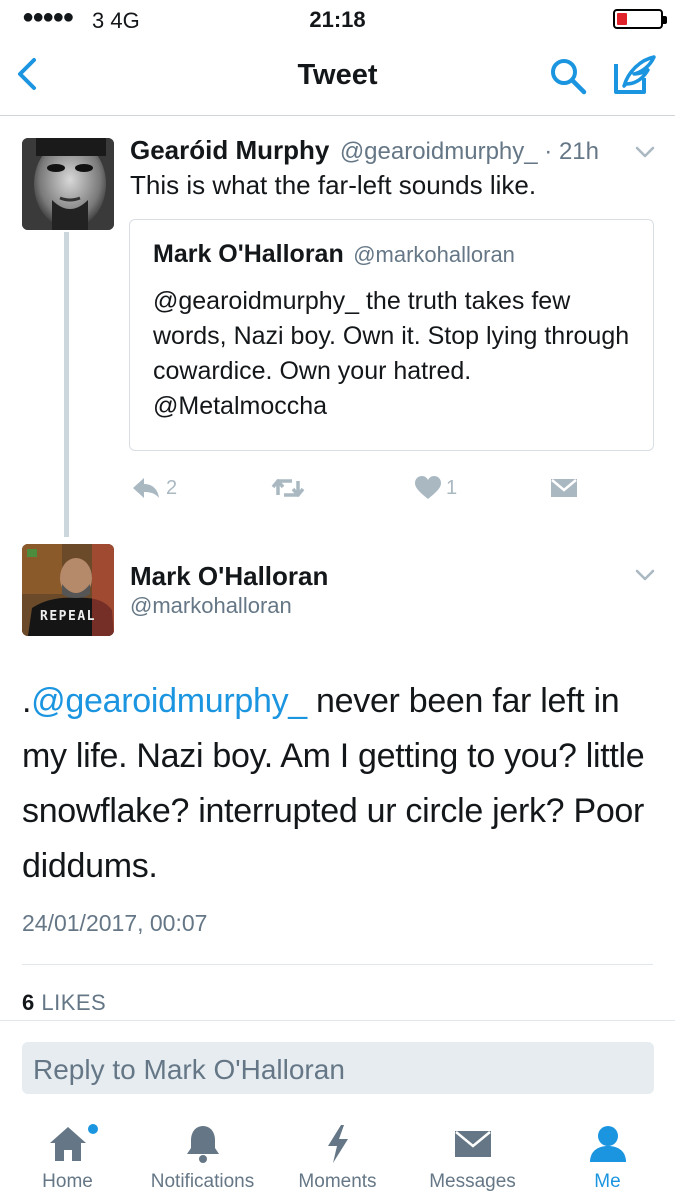 The height and width of the screenshot is (1200, 675). I want to click on reply-input: Reply to Mark O'Halloran, so click(338, 1068).